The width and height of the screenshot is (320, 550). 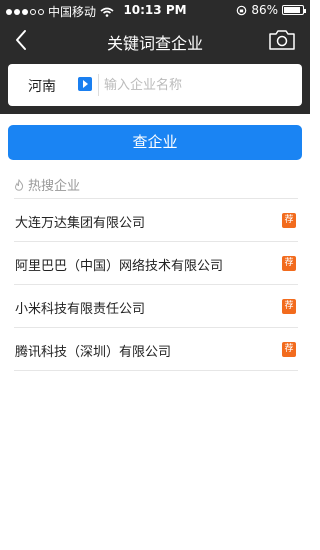 I want to click on list-item: 小米科技有限责任公司 荐, so click(x=156, y=306).